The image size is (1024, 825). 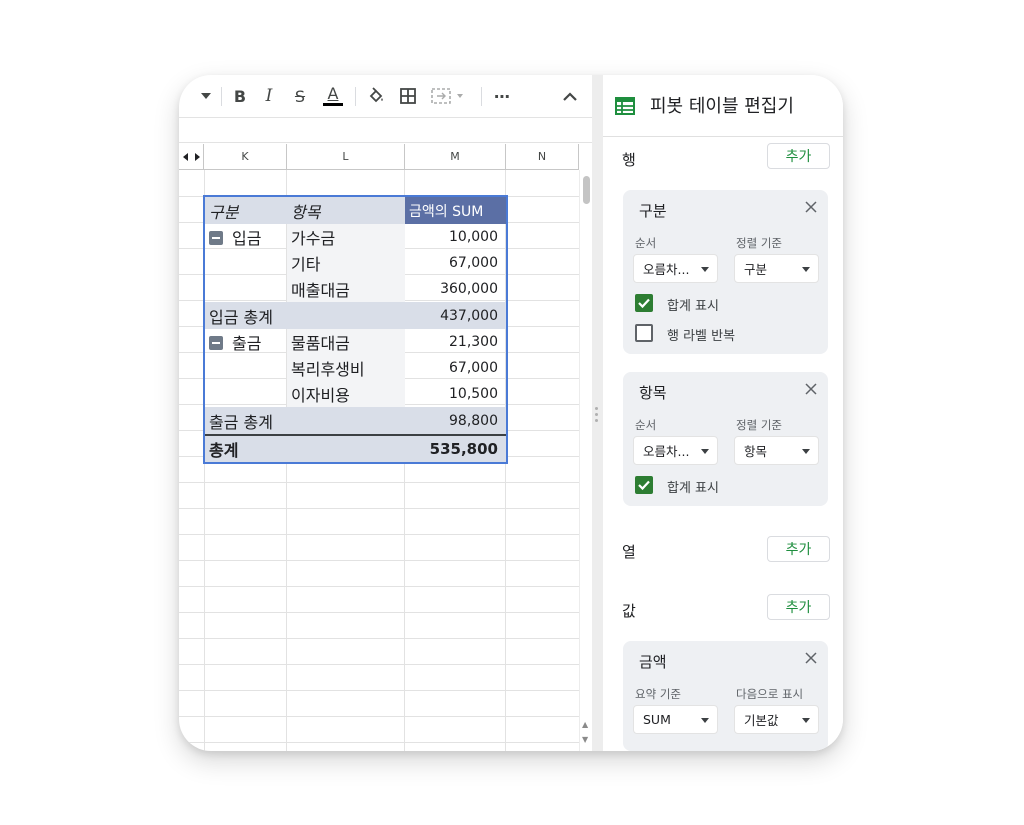 What do you see at coordinates (798, 156) in the screenshot?
I see `add-row-button: 추가` at bounding box center [798, 156].